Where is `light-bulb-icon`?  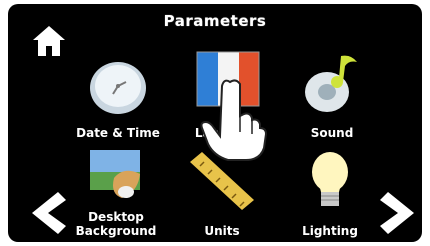 light-bulb-icon is located at coordinates (330, 179).